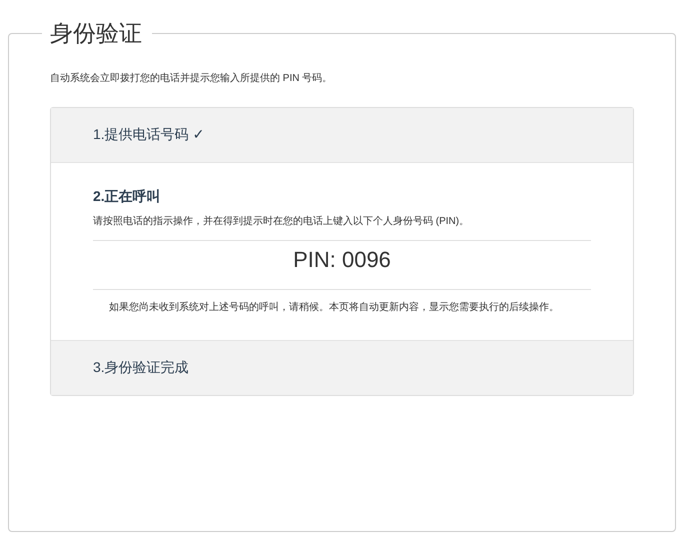 This screenshot has width=690, height=552. I want to click on intro-text: 自动系统会立即拨打您的电话并提示您输入所提供的 PIN 号码。, so click(192, 78).